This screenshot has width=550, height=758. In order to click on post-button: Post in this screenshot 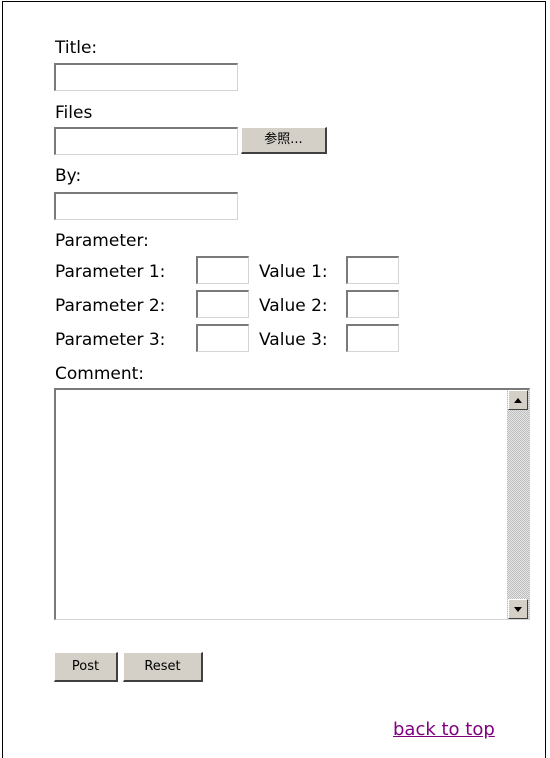, I will do `click(86, 667)`.